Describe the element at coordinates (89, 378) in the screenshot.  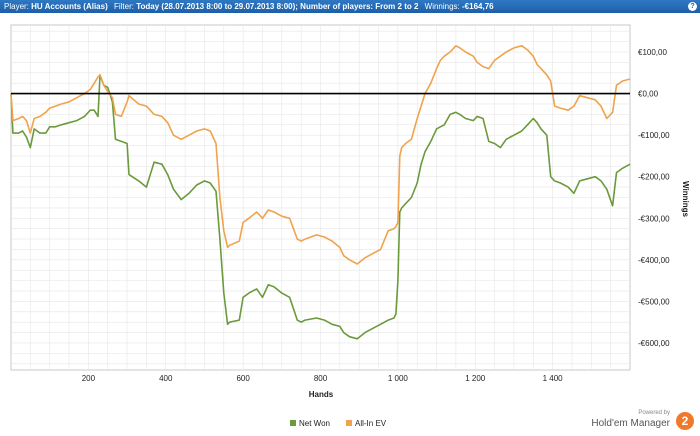
I see `x-tick-label: 200` at that location.